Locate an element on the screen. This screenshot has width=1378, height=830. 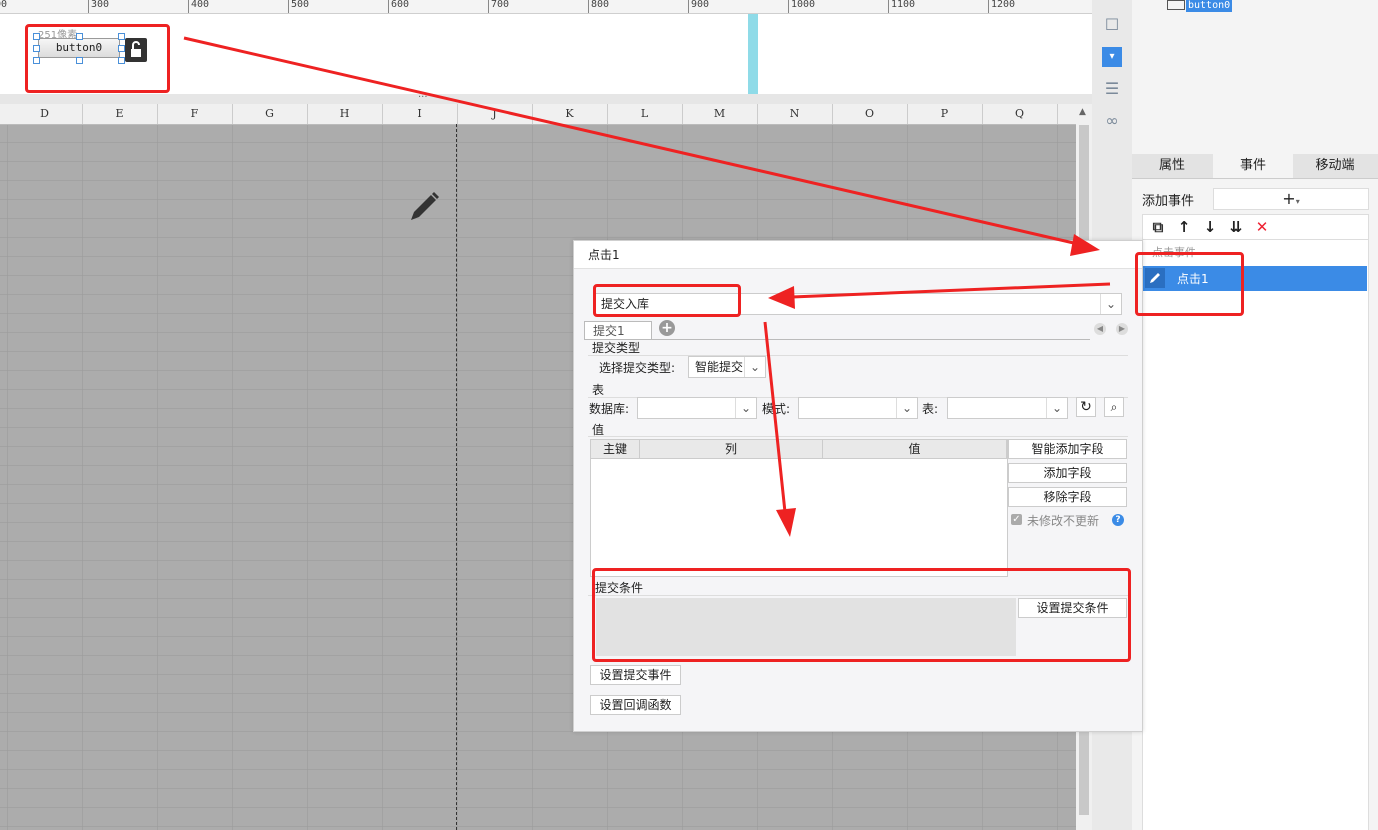
column-header: K is located at coordinates (570, 114).